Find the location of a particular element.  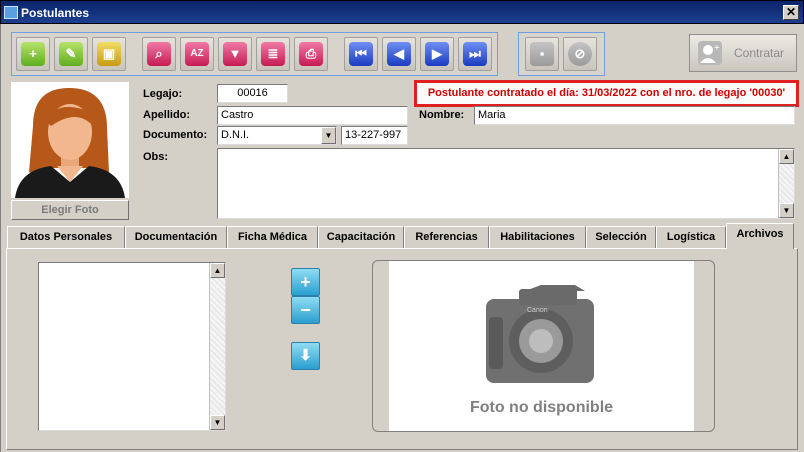

documento-tipo-value: D.N.I. is located at coordinates (235, 135).